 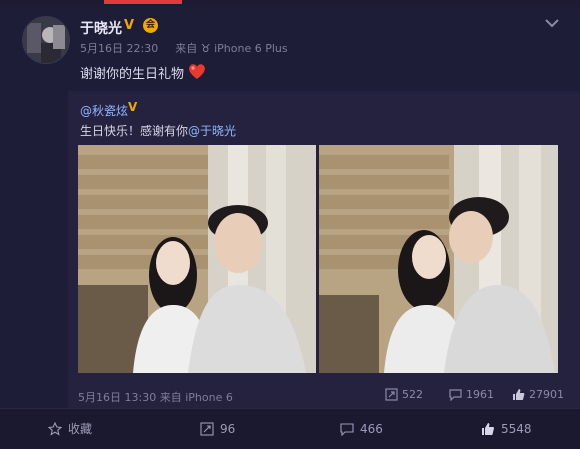 What do you see at coordinates (197, 71) in the screenshot?
I see `heart-icon` at bounding box center [197, 71].